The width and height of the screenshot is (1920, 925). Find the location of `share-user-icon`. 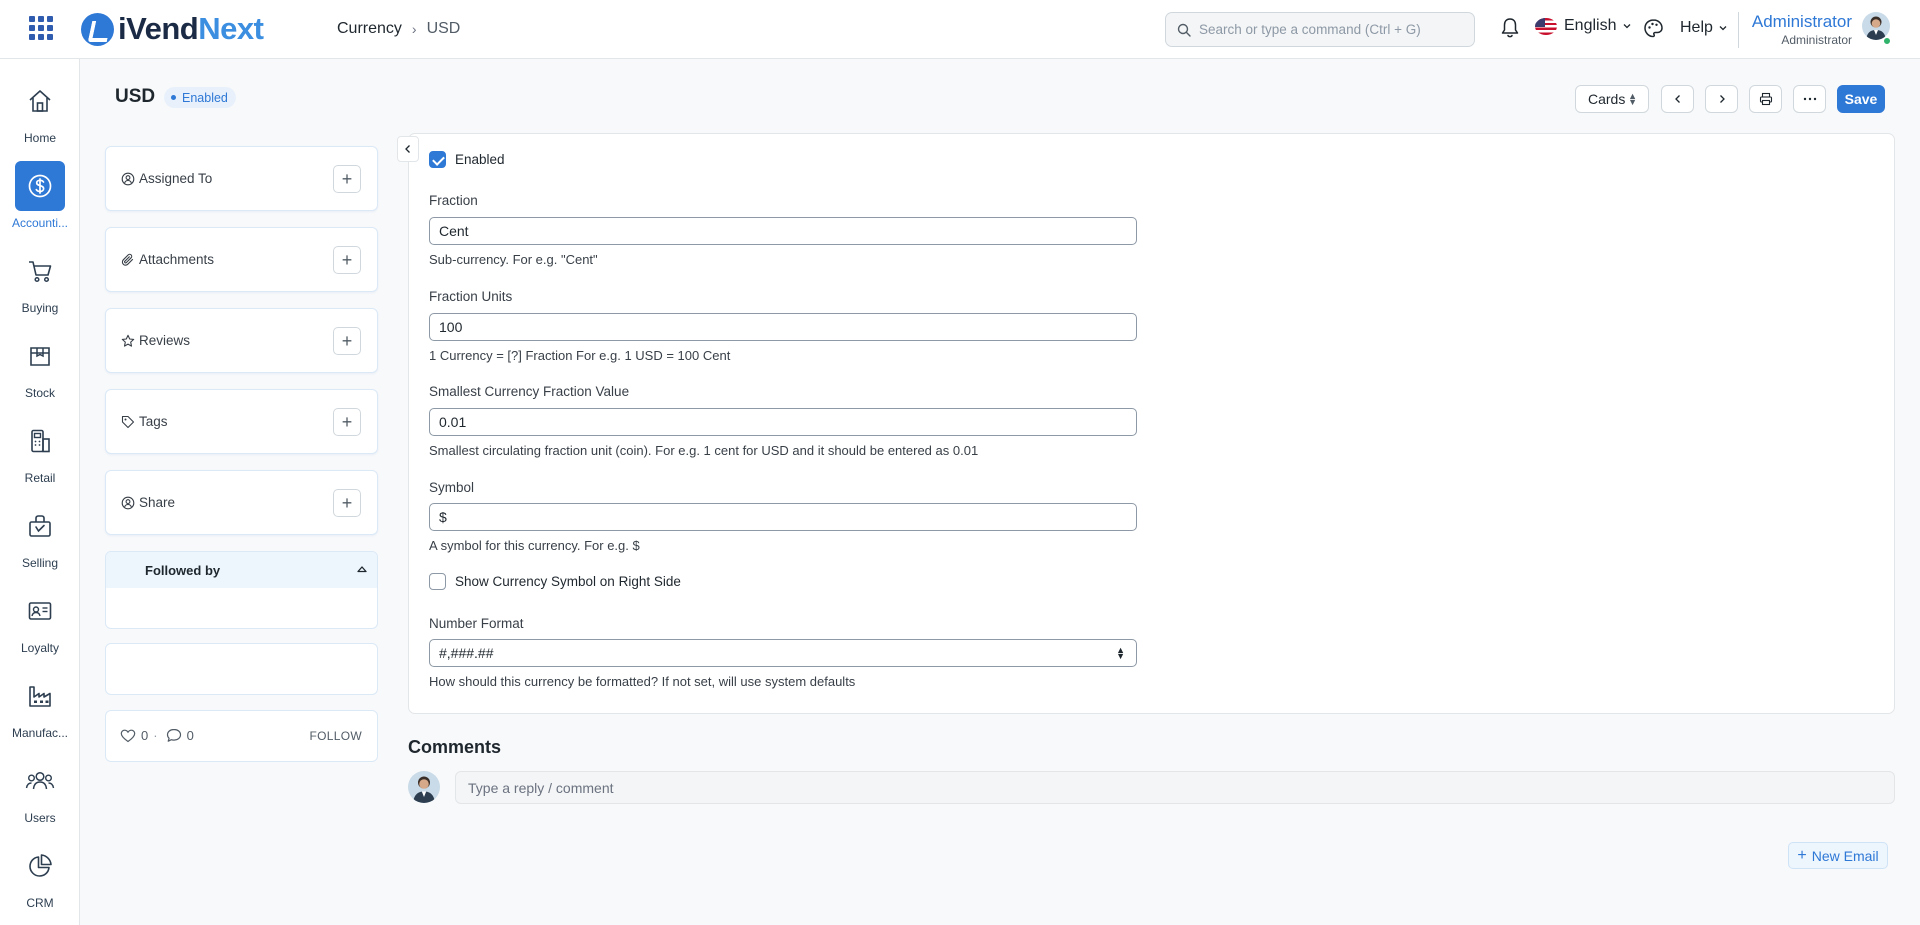

share-user-icon is located at coordinates (128, 502).